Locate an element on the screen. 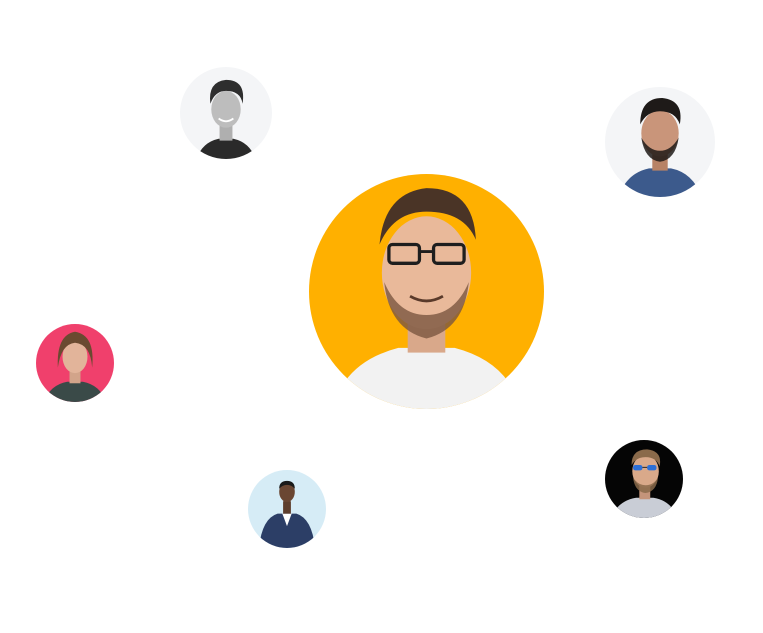  avatar-center-portrait is located at coordinates (426, 291).